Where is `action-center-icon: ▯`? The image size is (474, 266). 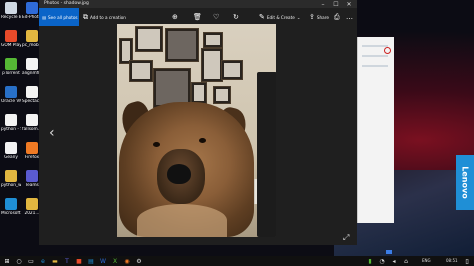 action-center-icon: ▯ is located at coordinates (467, 261).